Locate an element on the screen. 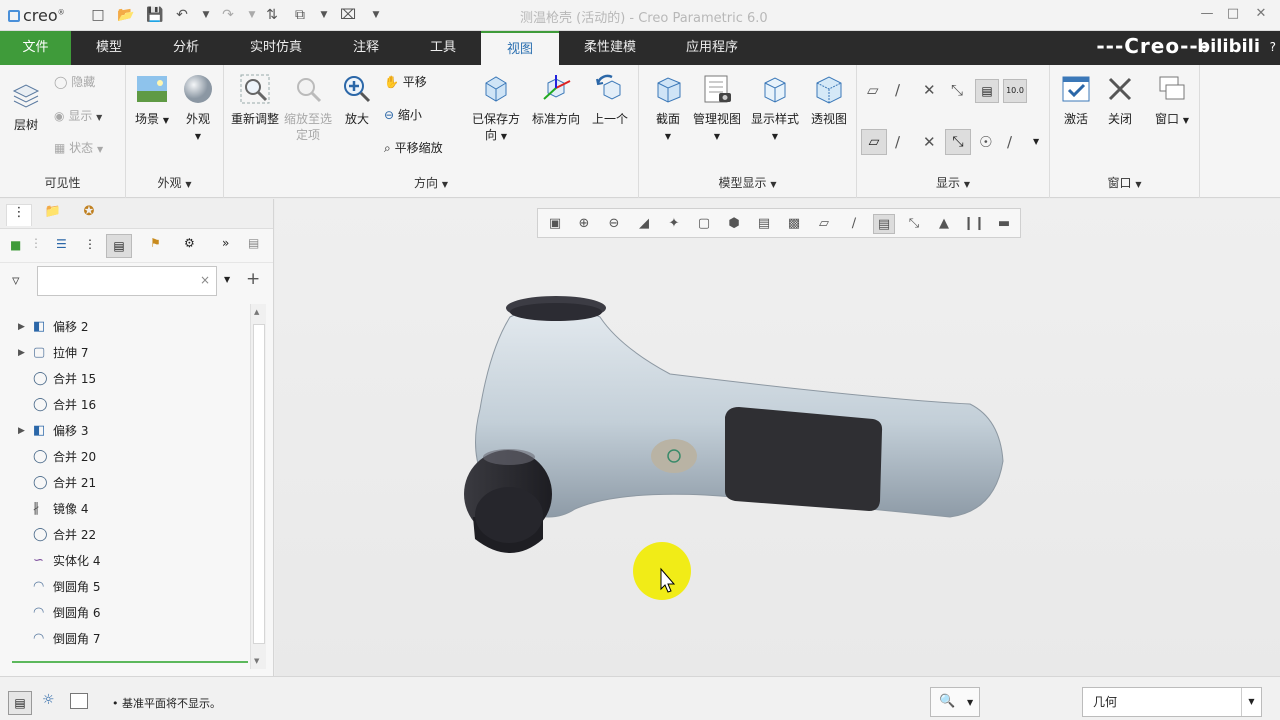 The height and width of the screenshot is (720, 1280). new-icon: □ is located at coordinates (98, 15).